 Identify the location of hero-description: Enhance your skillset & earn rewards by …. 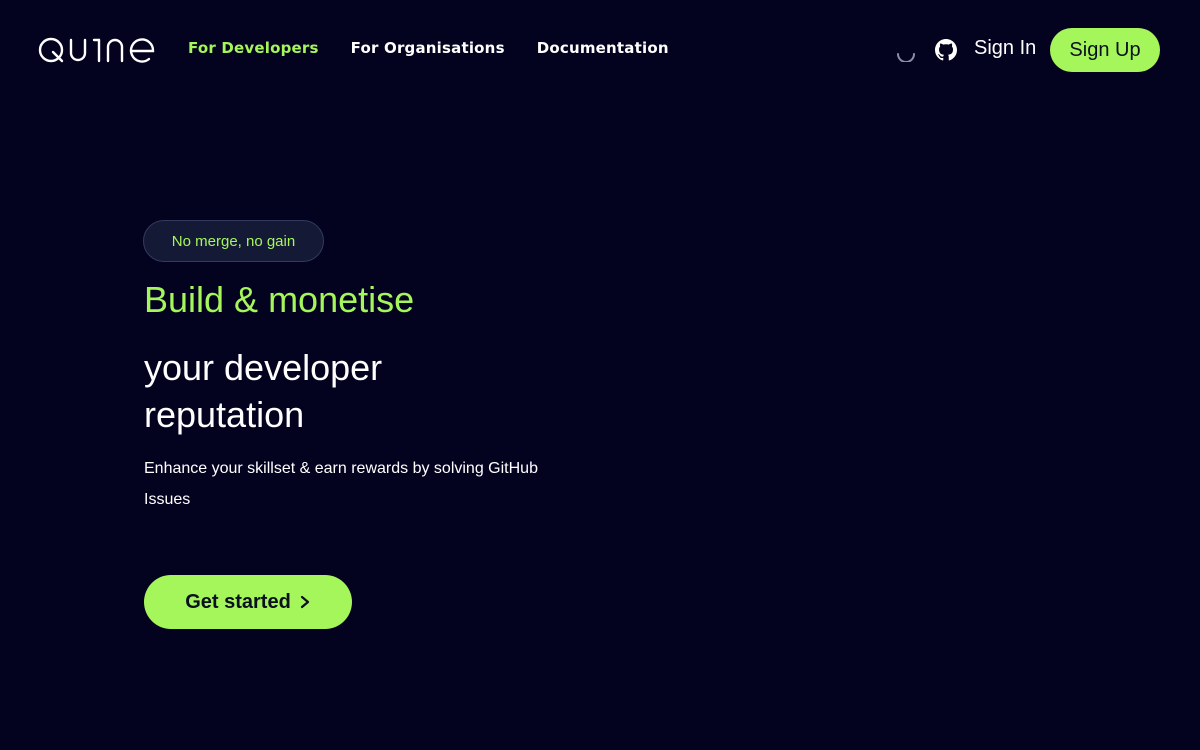
(341, 484).